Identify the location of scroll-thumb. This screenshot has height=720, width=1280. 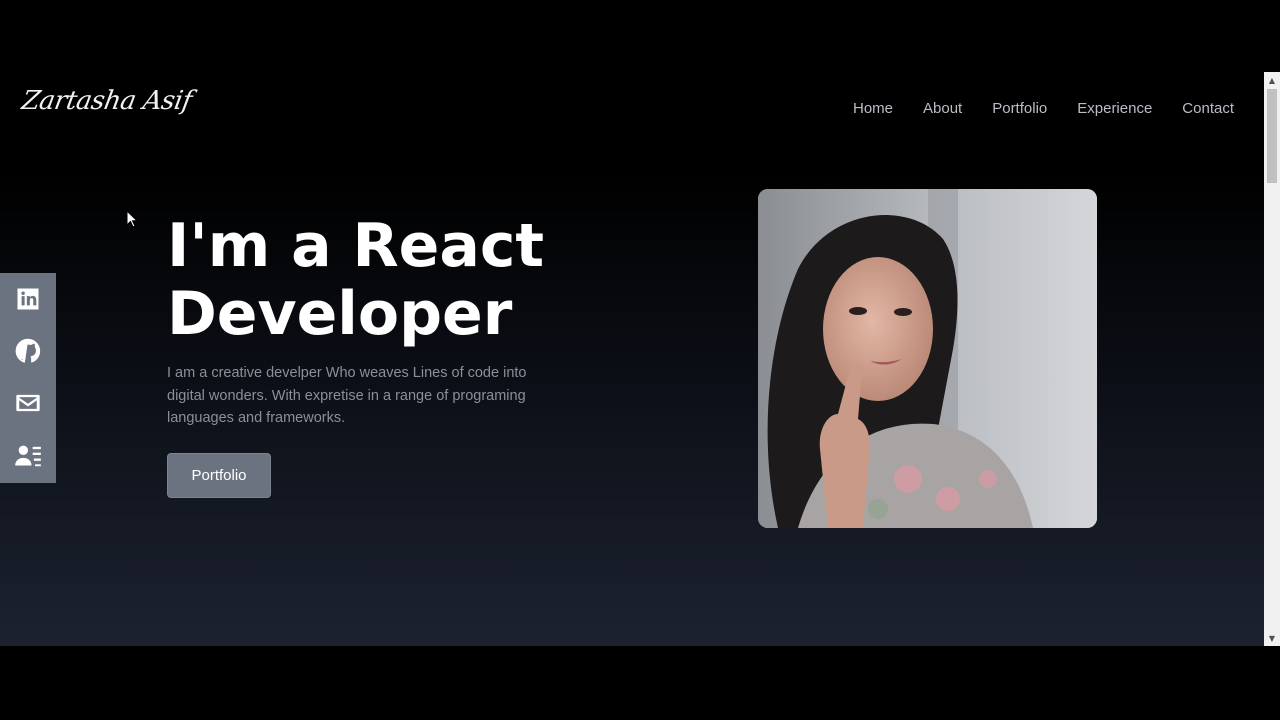
(1272, 136).